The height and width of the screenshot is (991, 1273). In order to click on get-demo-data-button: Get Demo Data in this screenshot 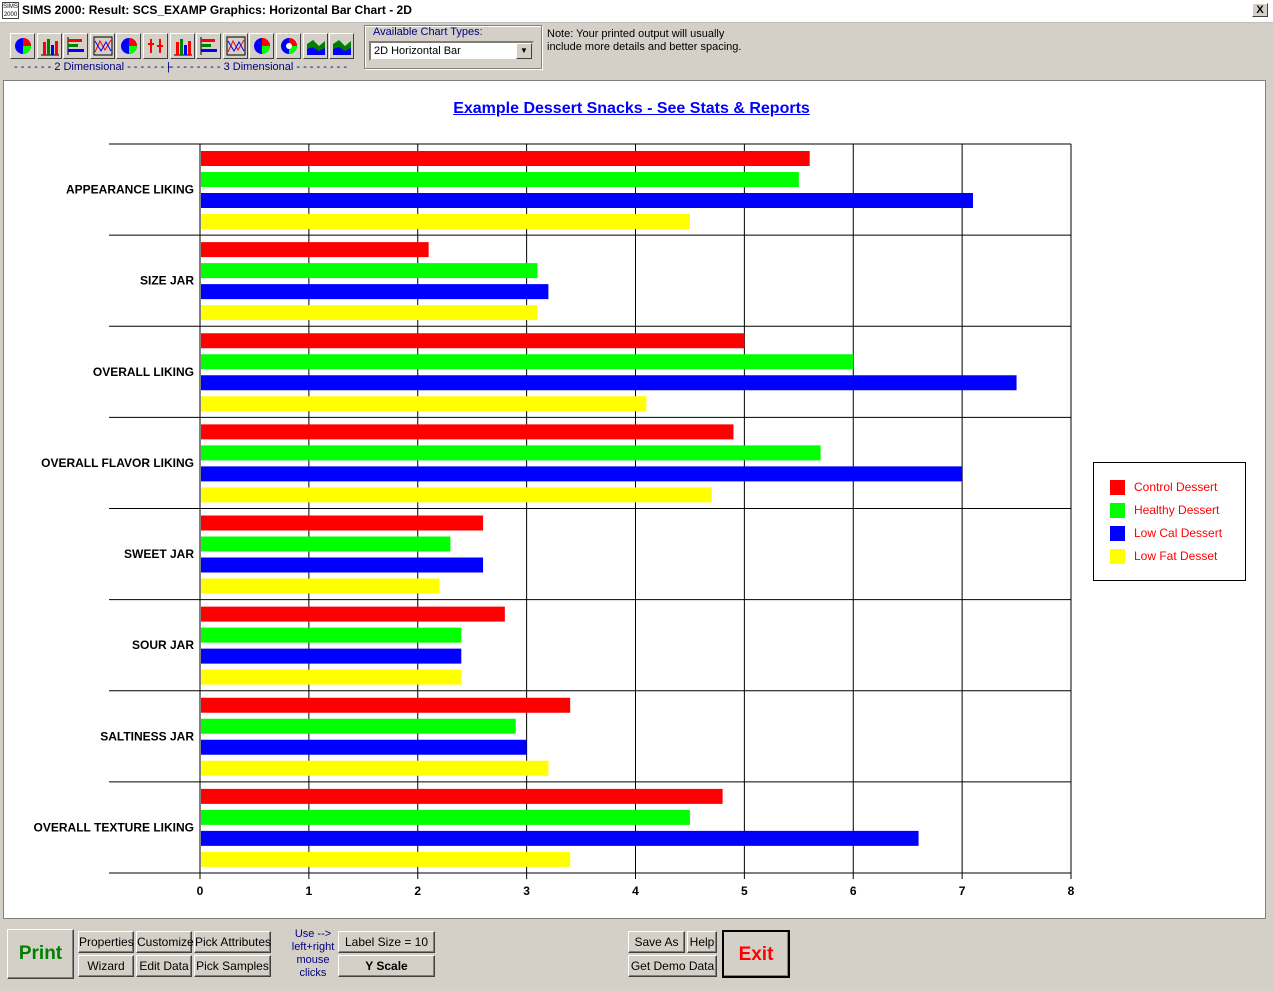, I will do `click(672, 966)`.